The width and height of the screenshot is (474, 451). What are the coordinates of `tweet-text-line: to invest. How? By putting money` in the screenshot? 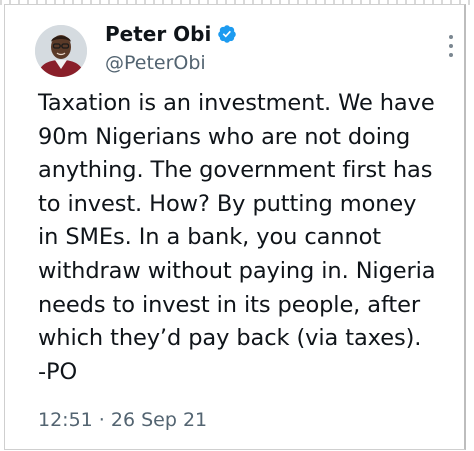 It's located at (227, 203).